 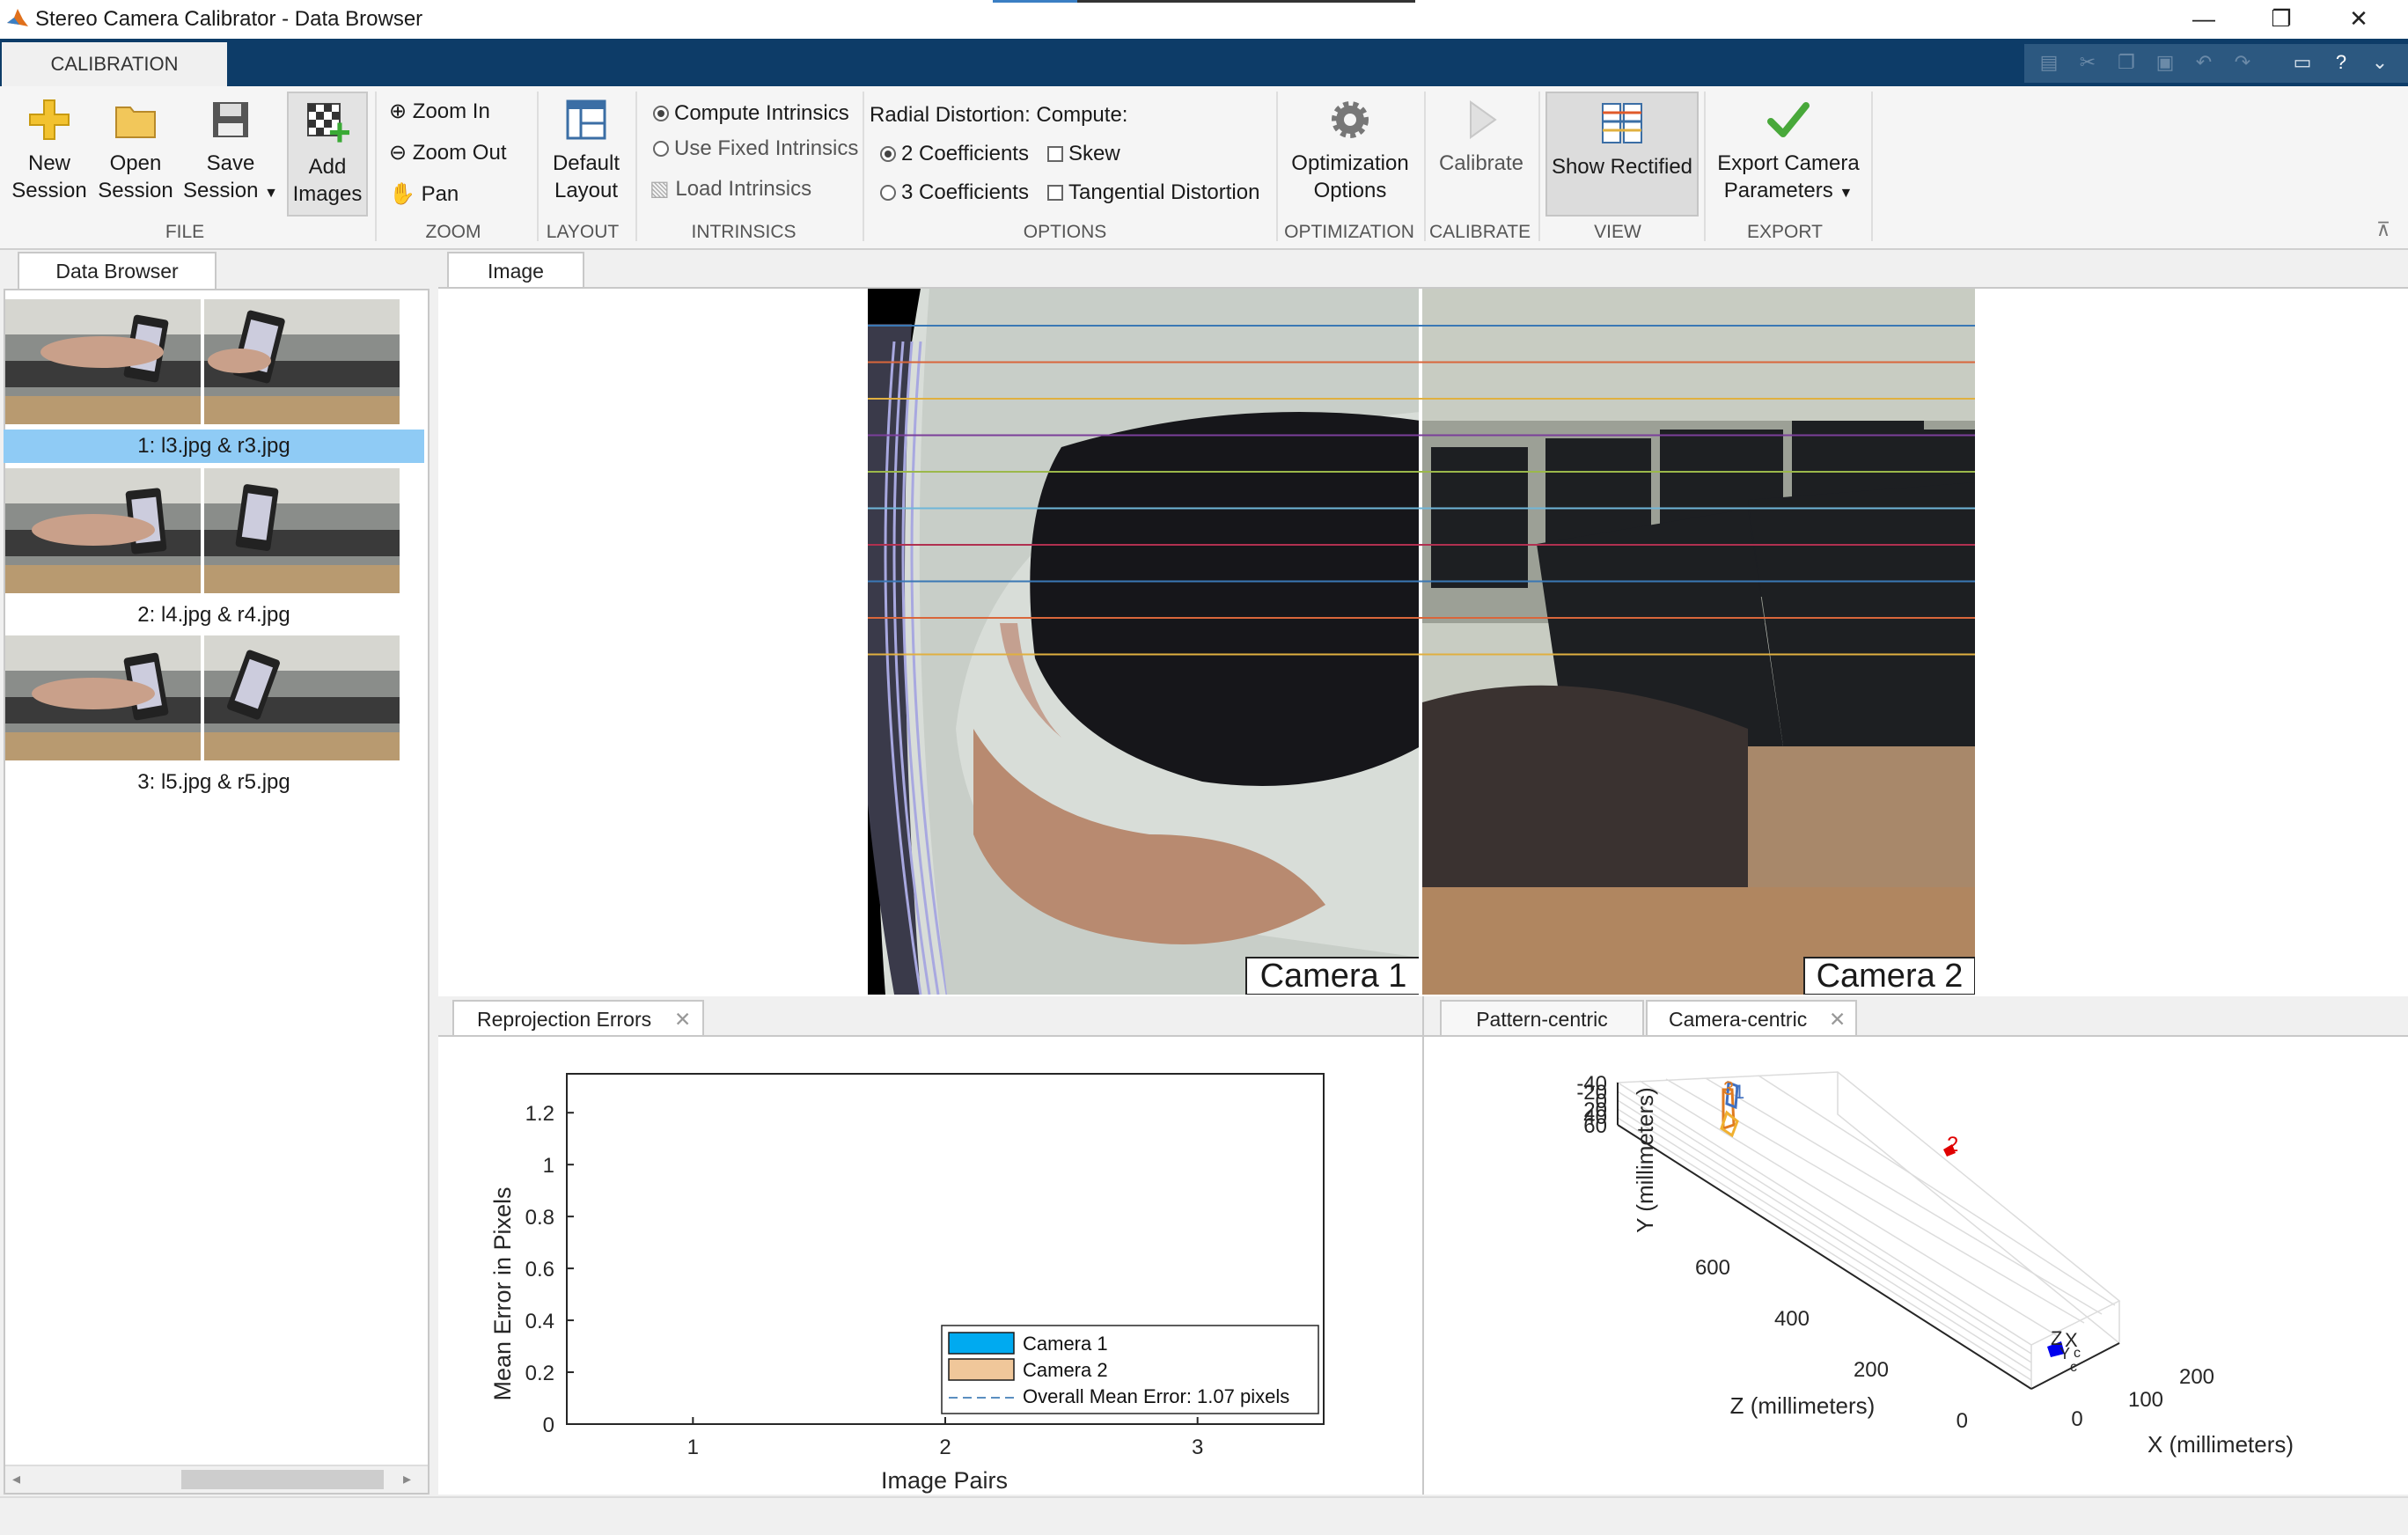 What do you see at coordinates (1035, 1) in the screenshot?
I see `title-accent` at bounding box center [1035, 1].